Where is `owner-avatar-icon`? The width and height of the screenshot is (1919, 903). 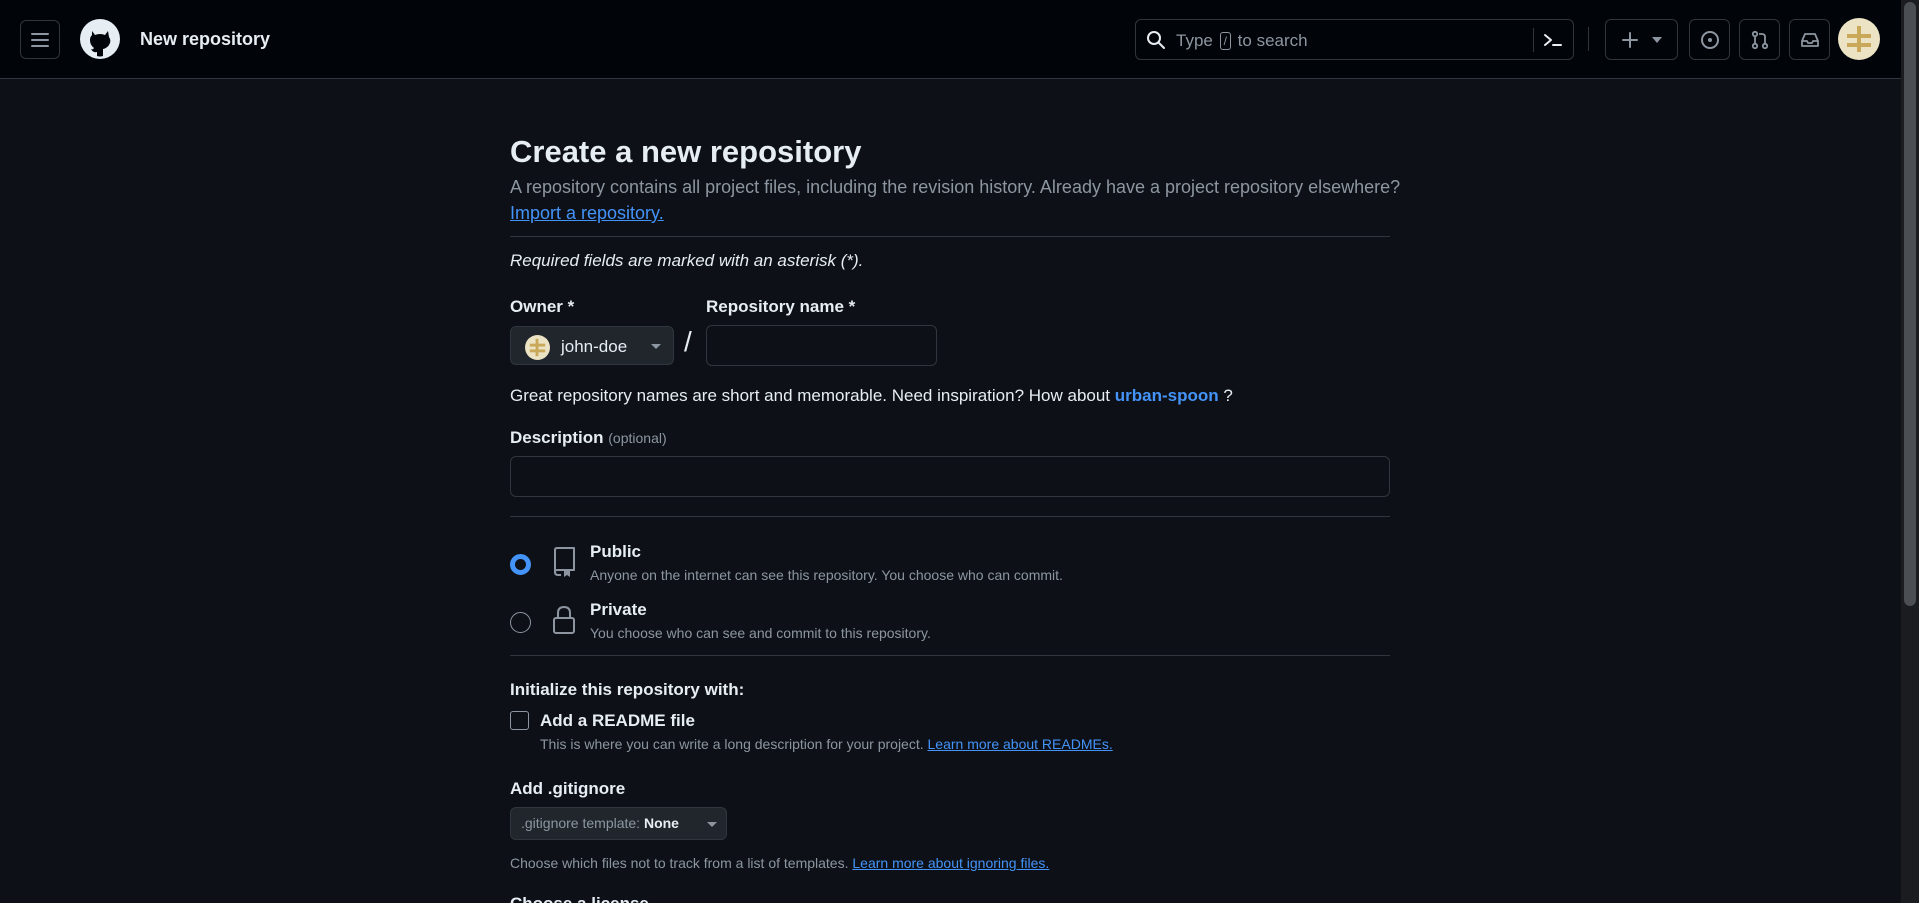
owner-avatar-icon is located at coordinates (537, 347).